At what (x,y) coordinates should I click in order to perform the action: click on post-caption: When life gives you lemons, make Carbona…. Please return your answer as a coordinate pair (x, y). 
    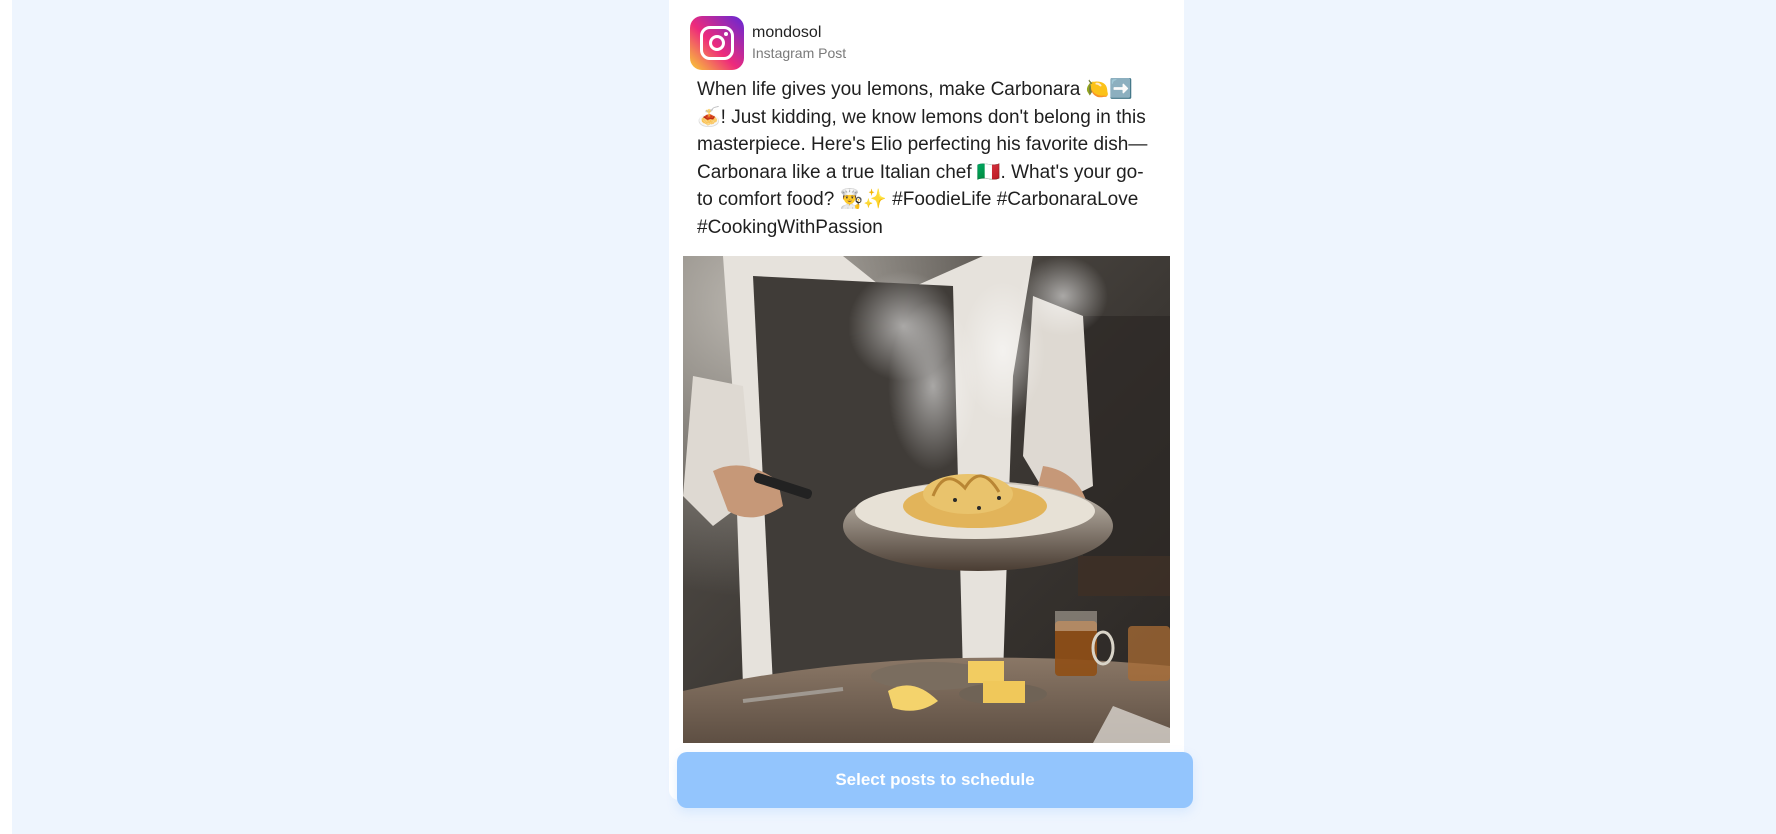
    Looking at the image, I should click on (924, 158).